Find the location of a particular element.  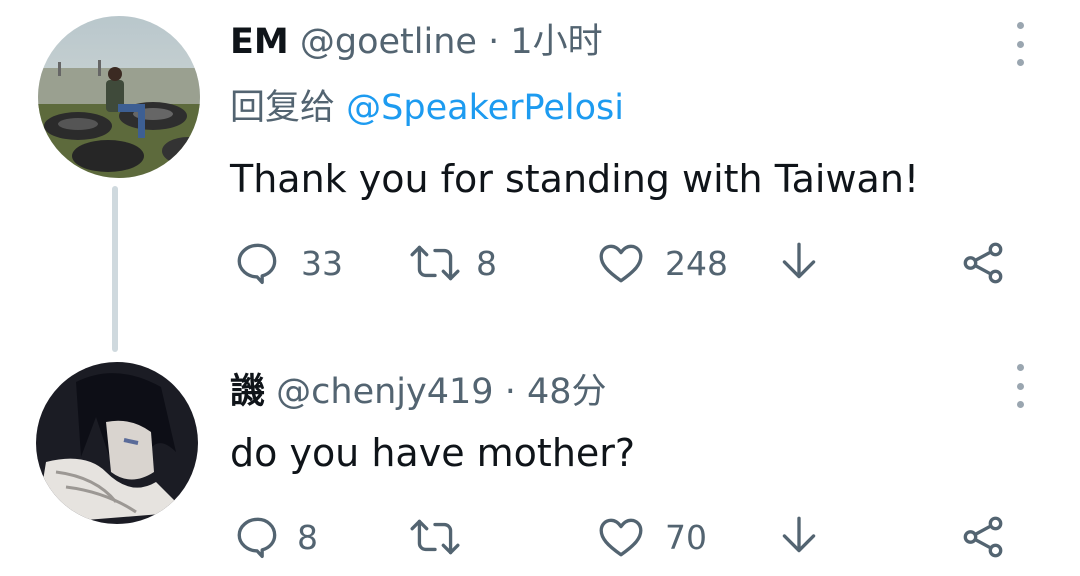

retweet-button: 8 is located at coordinates (452, 263).